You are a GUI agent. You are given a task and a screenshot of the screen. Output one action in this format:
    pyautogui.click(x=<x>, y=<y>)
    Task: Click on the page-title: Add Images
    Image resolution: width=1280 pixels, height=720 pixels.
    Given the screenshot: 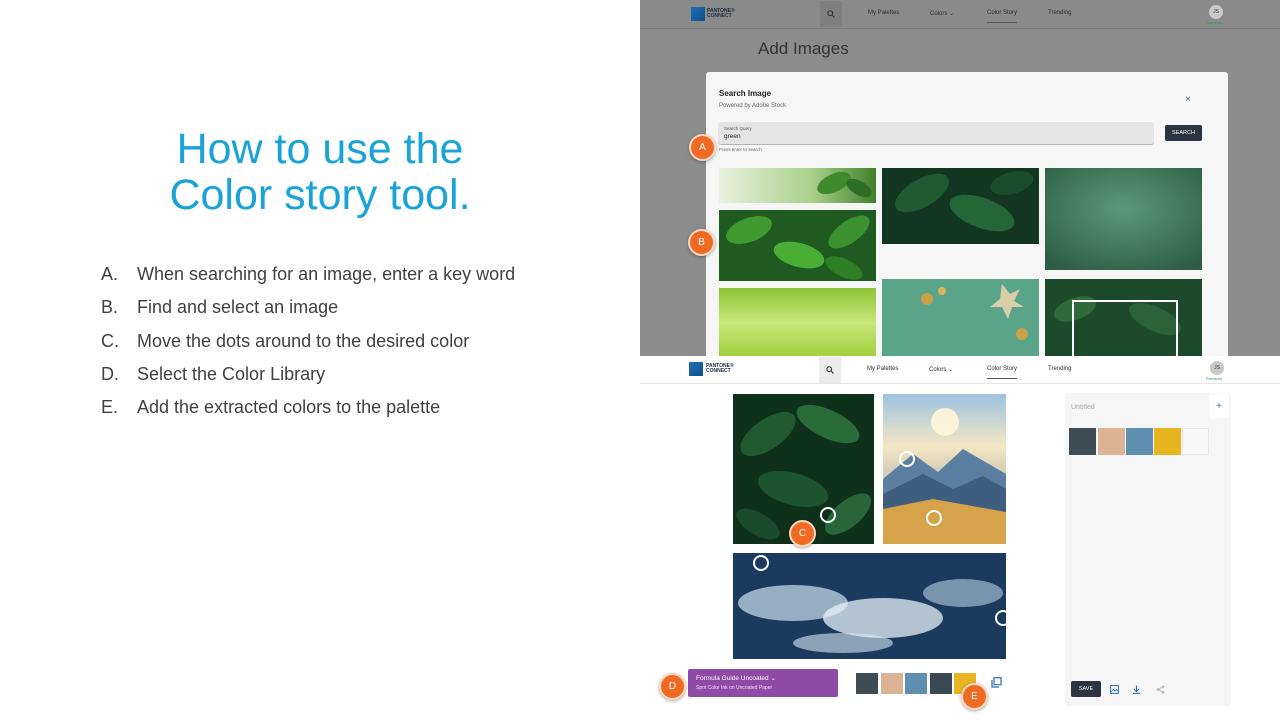 What is the action you would take?
    pyautogui.click(x=803, y=48)
    